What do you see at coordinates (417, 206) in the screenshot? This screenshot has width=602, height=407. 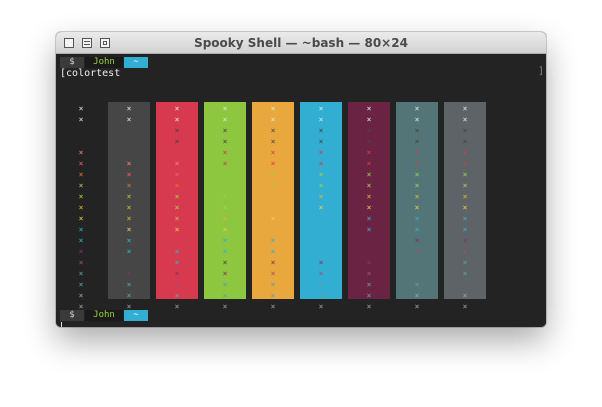 I see `color-column-8: × × × × × × × × × × × × × × × × ×` at bounding box center [417, 206].